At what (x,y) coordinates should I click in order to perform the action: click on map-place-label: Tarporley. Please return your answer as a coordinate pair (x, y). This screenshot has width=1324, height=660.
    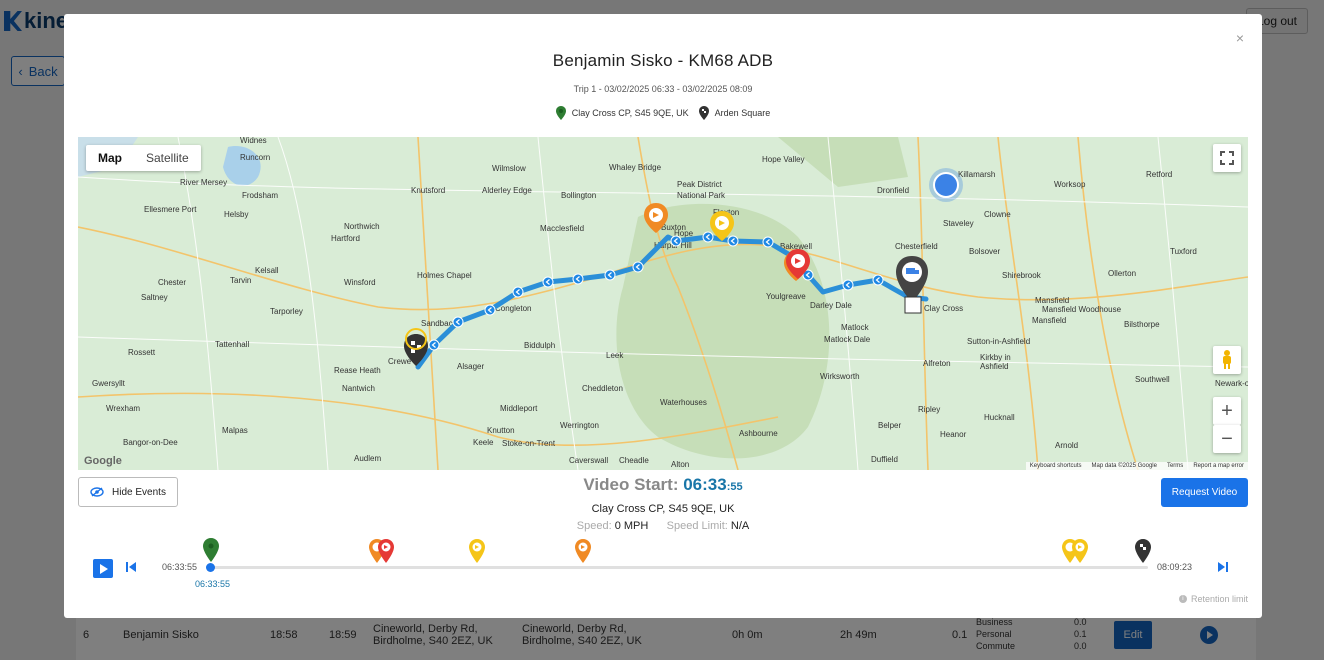
    Looking at the image, I should click on (286, 311).